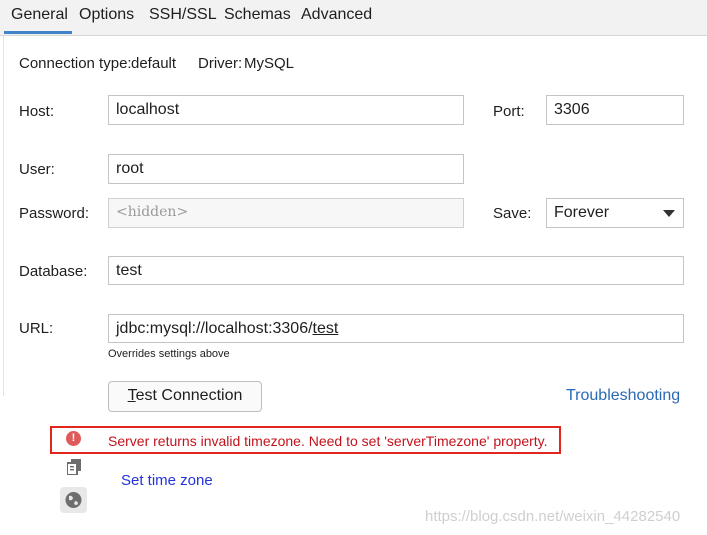 This screenshot has width=707, height=535. What do you see at coordinates (286, 169) in the screenshot?
I see `user-input: root` at bounding box center [286, 169].